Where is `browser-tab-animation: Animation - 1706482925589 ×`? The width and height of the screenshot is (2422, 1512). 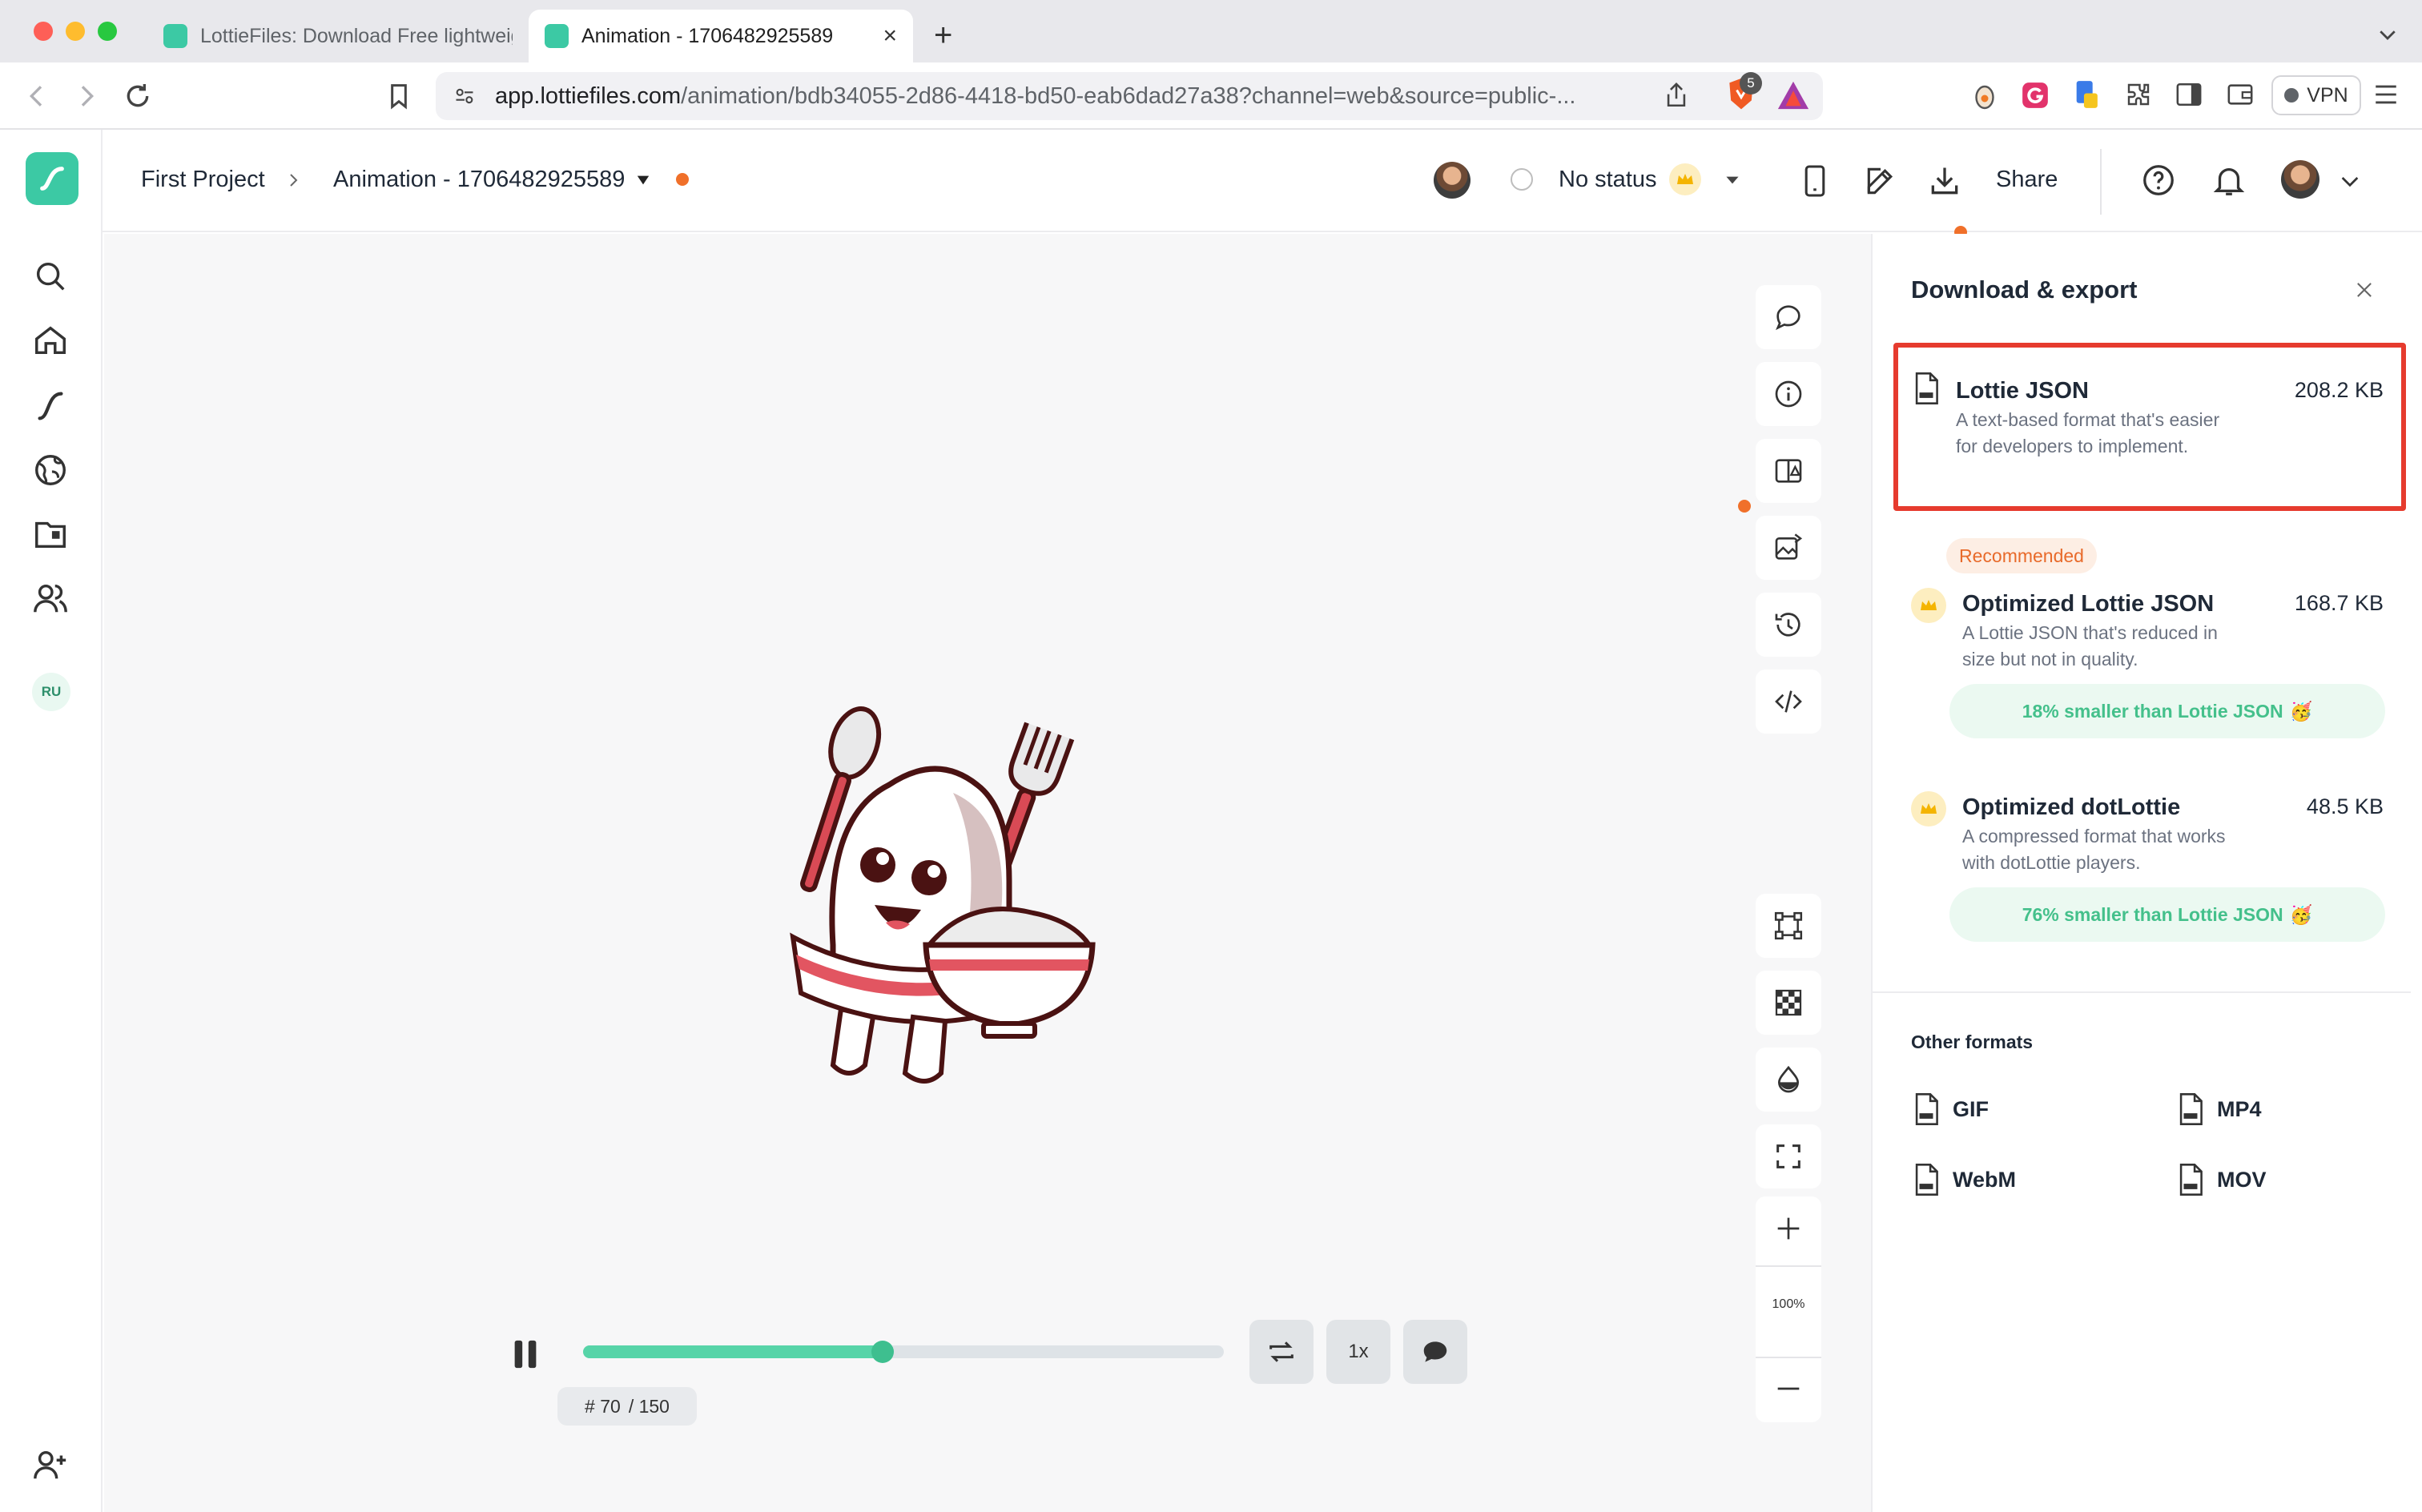
browser-tab-animation: Animation - 1706482925589 × is located at coordinates (721, 36).